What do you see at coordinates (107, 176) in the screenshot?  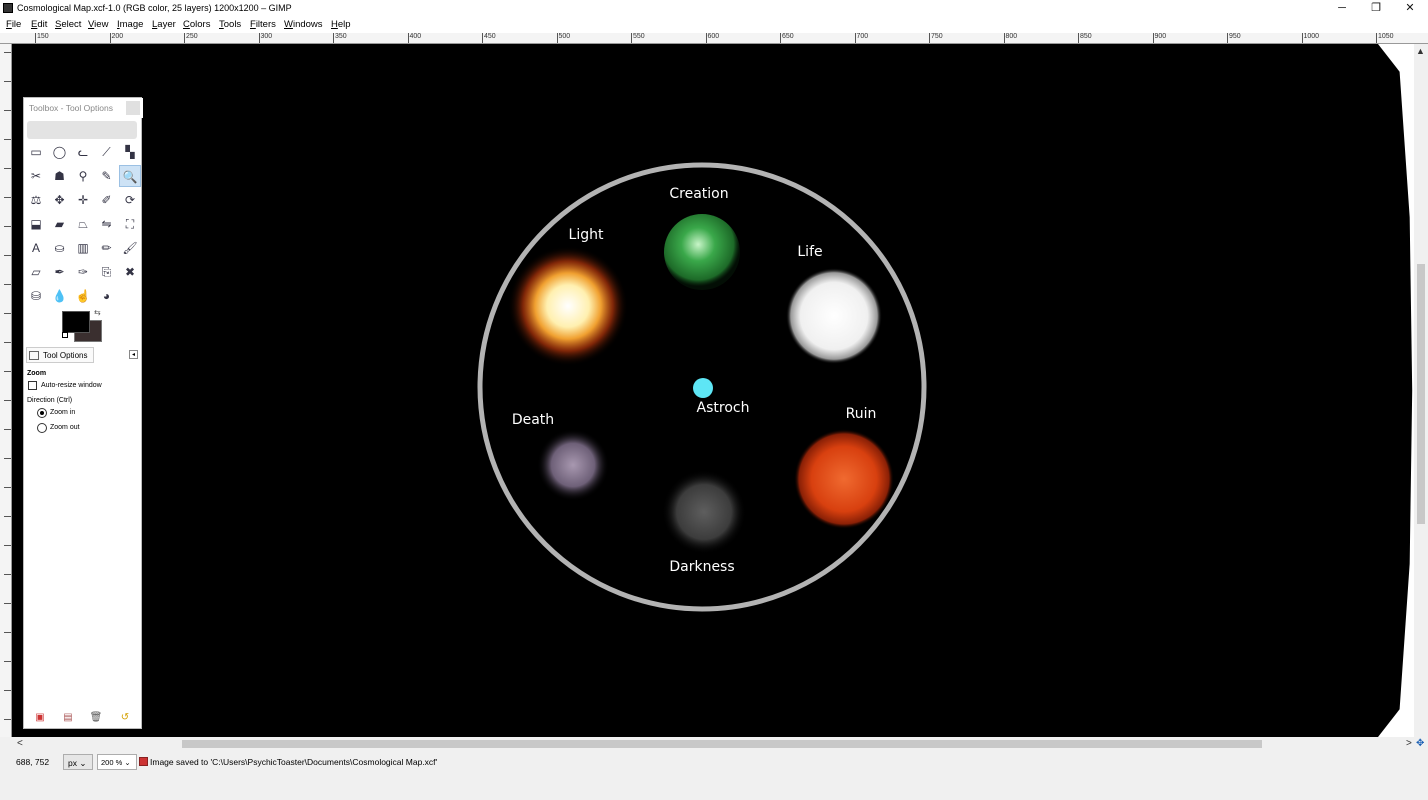 I see `color-picker-icon: ✎` at bounding box center [107, 176].